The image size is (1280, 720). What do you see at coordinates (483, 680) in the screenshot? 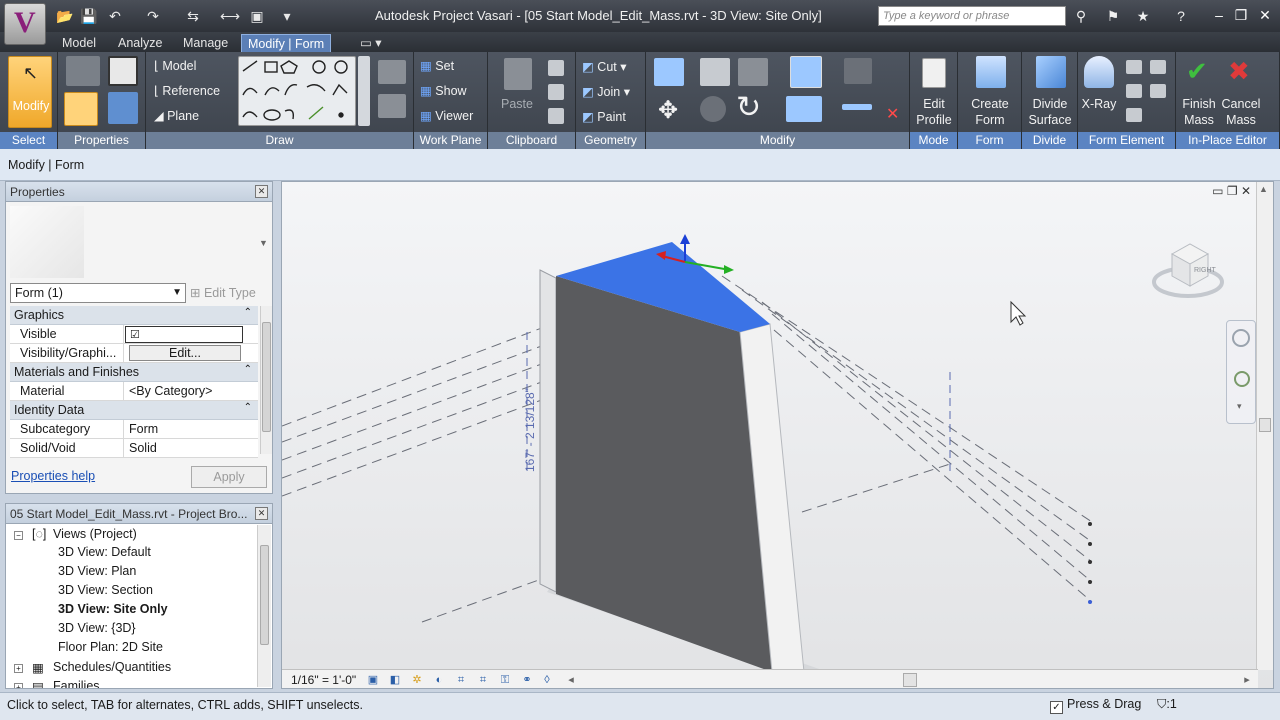
I see `show-crop-icon: ⌗` at bounding box center [483, 680].